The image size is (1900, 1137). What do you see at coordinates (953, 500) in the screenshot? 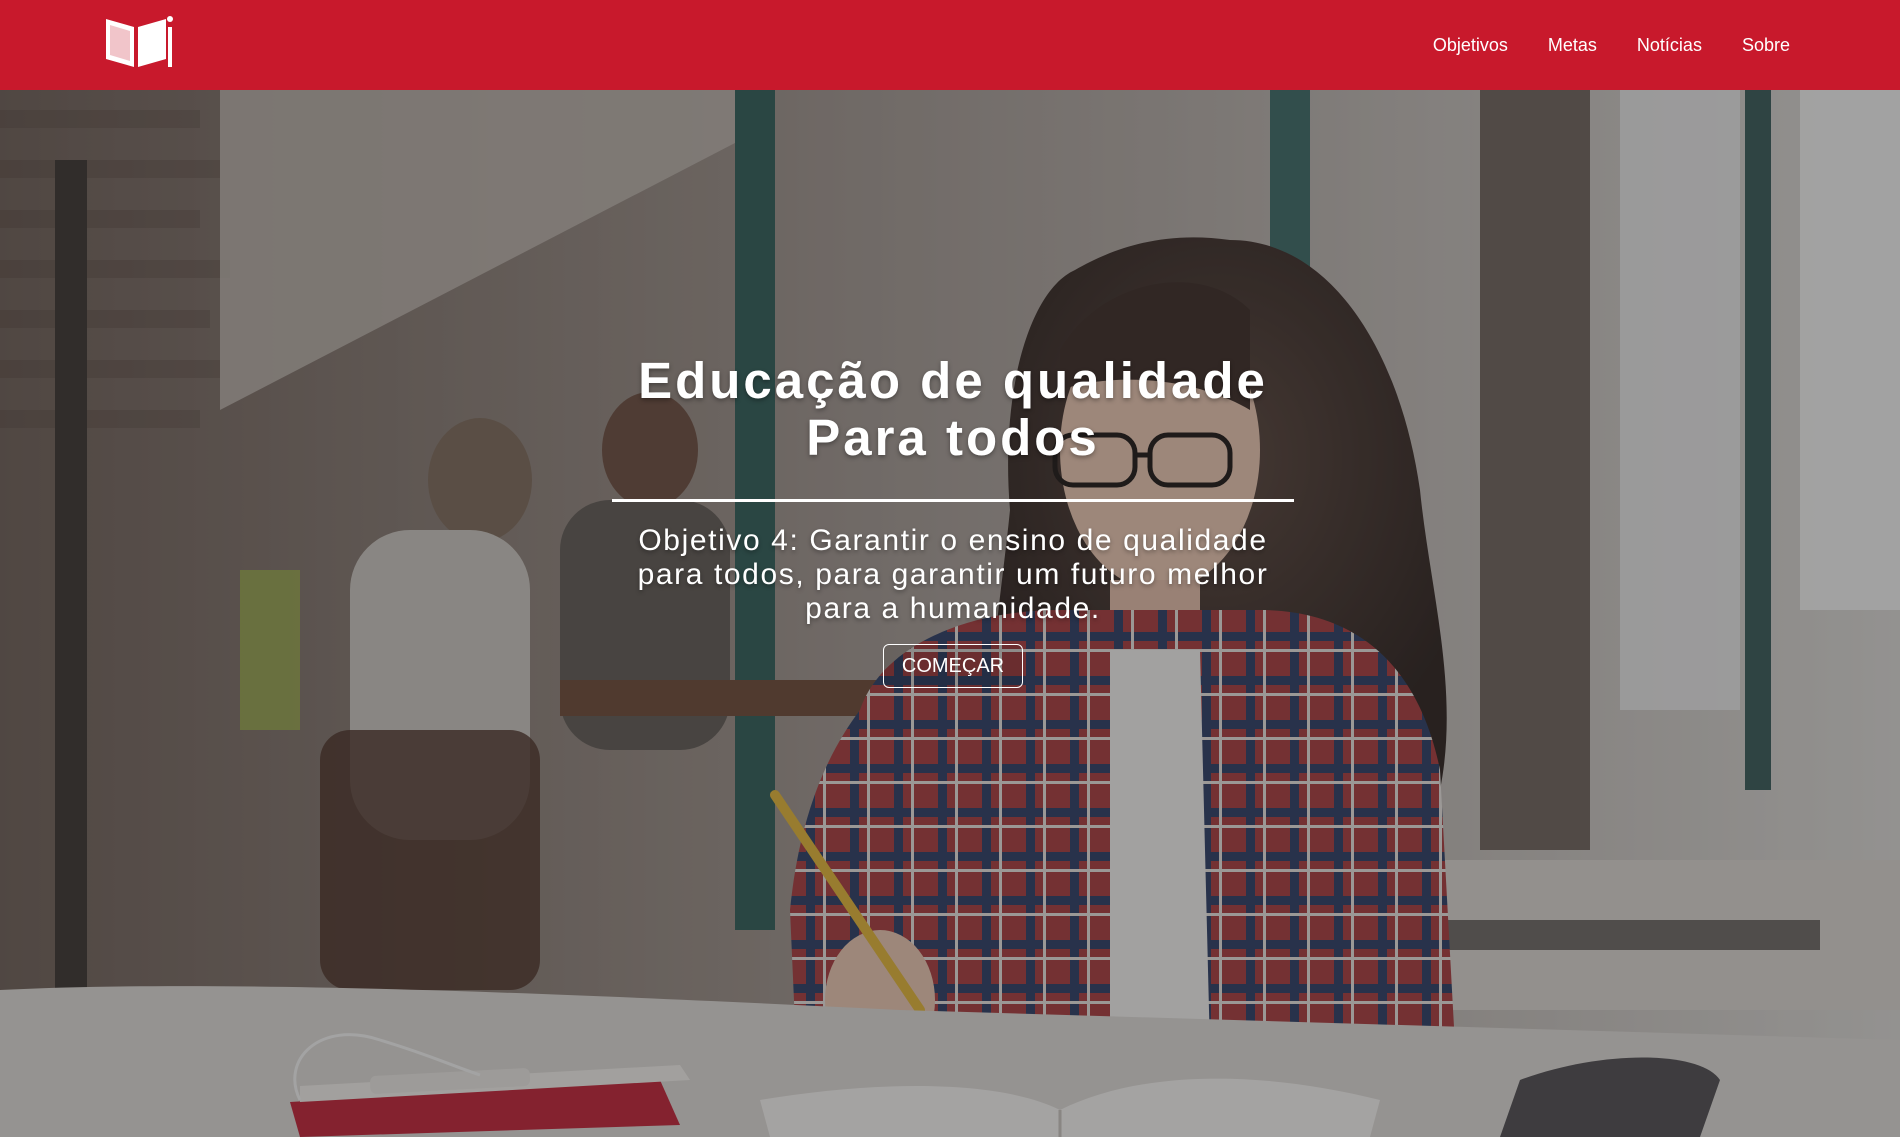
I see `hero-divider` at bounding box center [953, 500].